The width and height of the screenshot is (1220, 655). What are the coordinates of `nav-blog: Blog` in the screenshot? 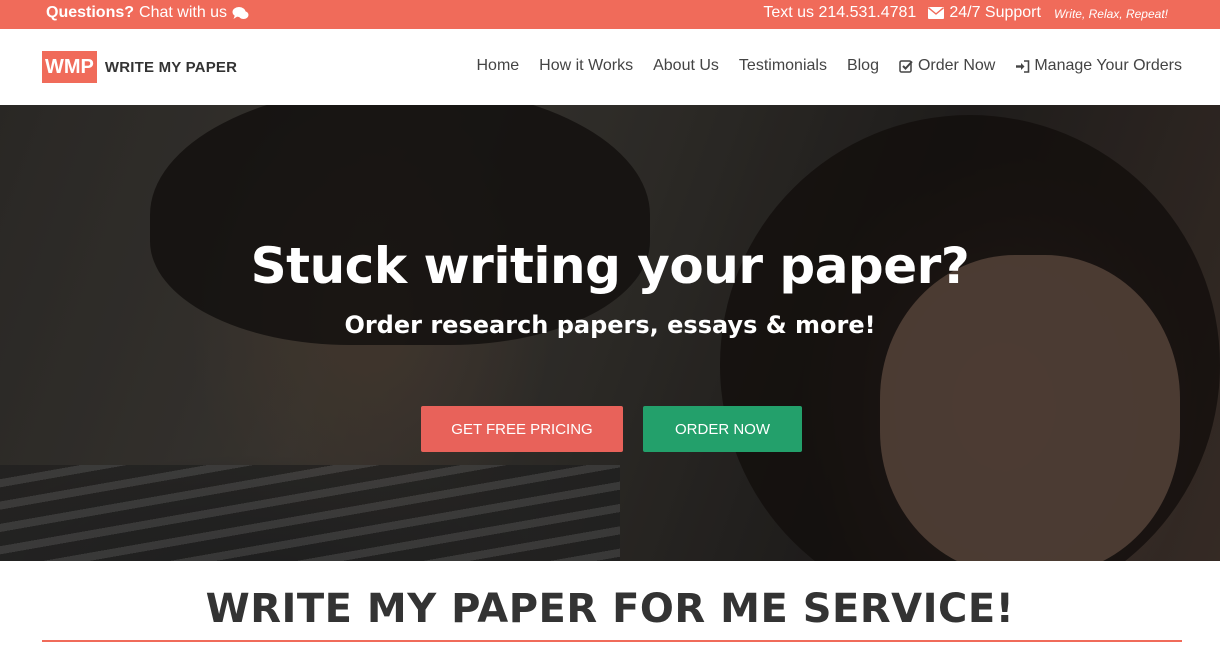 It's located at (863, 66).